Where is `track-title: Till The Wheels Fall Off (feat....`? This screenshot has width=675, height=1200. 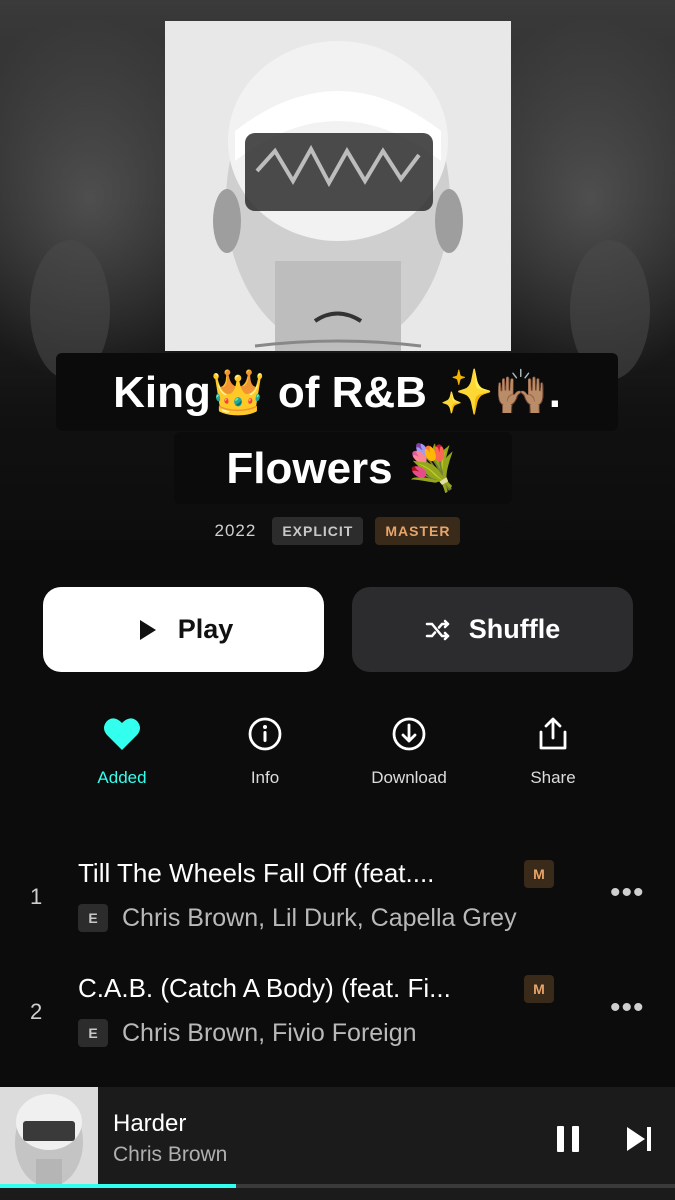 track-title: Till The Wheels Fall Off (feat.... is located at coordinates (256, 873).